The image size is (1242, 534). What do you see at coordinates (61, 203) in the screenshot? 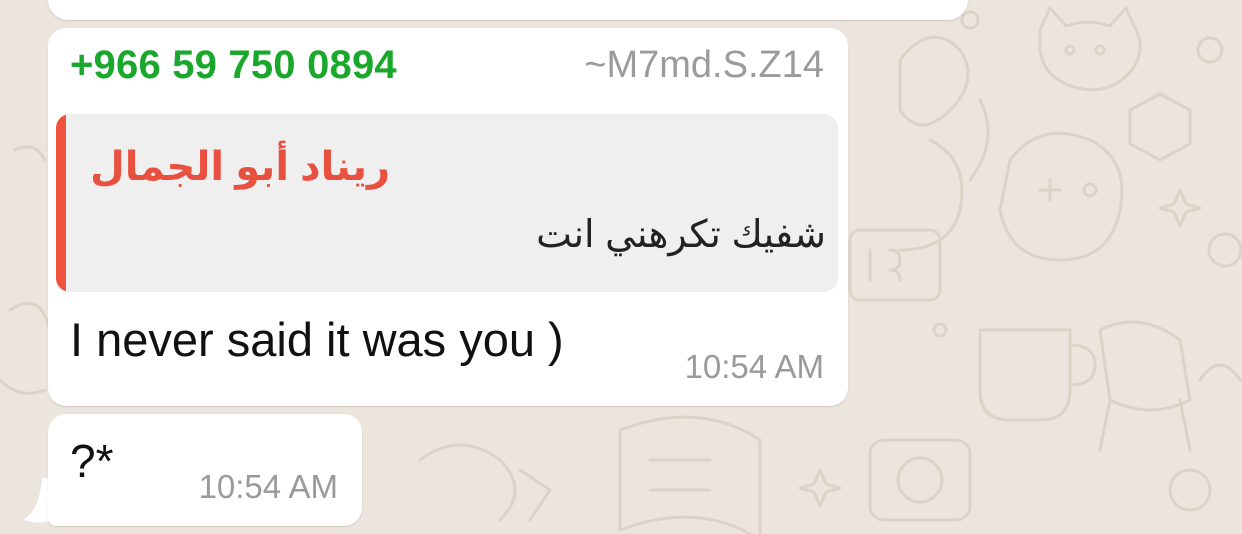
I see `quote-accent-bar` at bounding box center [61, 203].